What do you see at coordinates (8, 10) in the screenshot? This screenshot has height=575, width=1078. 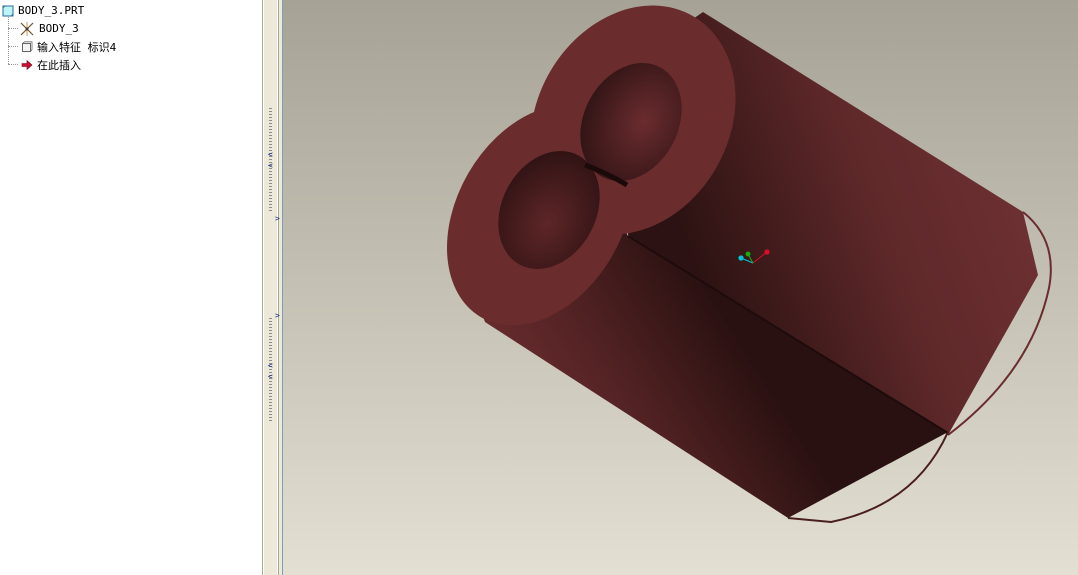 I see `part-icon` at bounding box center [8, 10].